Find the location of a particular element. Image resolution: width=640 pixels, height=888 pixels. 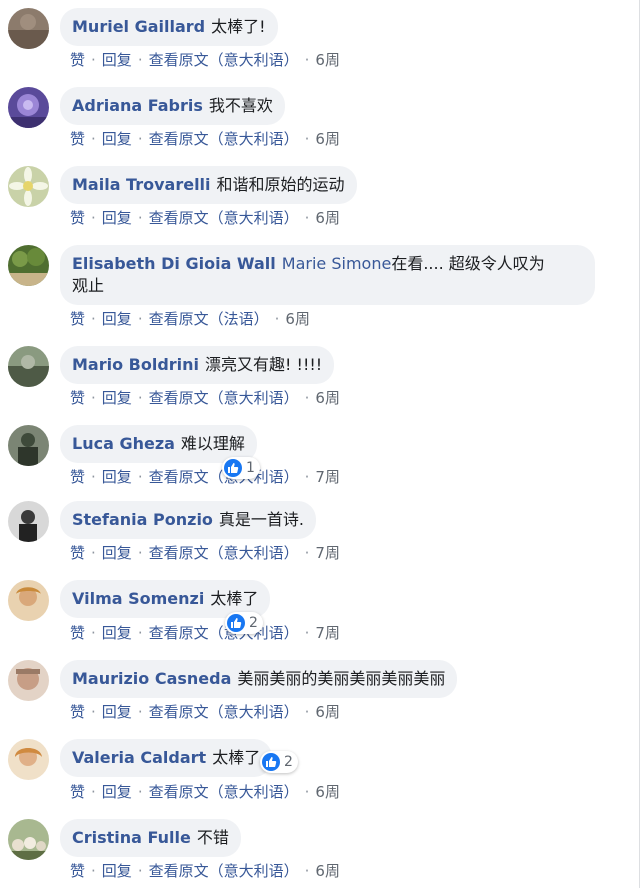

comment-bubble: Muriel Gaillard 太棒了! is located at coordinates (169, 27).